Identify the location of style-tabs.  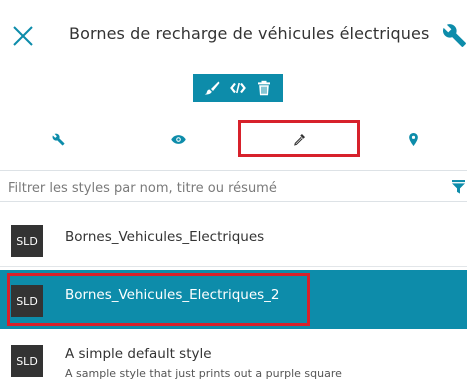
(233, 139).